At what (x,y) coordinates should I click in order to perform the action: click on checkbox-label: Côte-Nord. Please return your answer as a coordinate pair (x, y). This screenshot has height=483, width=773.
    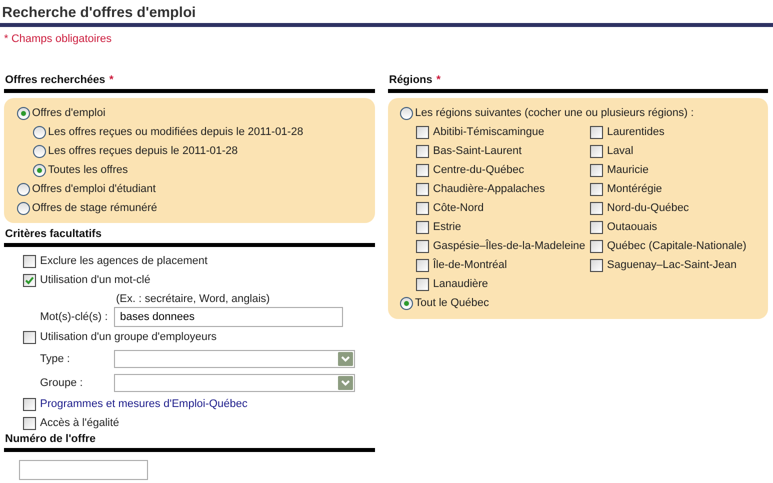
    Looking at the image, I should click on (458, 208).